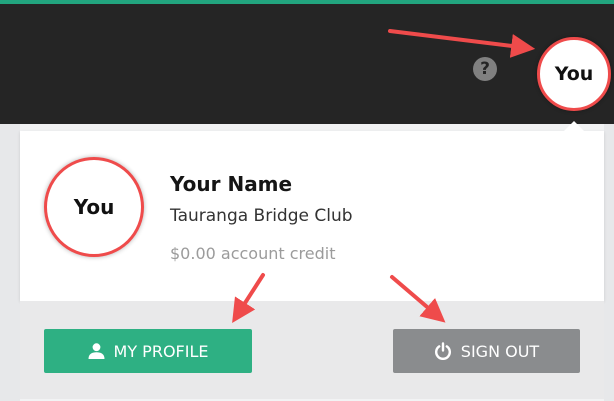 The width and height of the screenshot is (614, 401). What do you see at coordinates (10, 262) in the screenshot?
I see `background-strip-left` at bounding box center [10, 262].